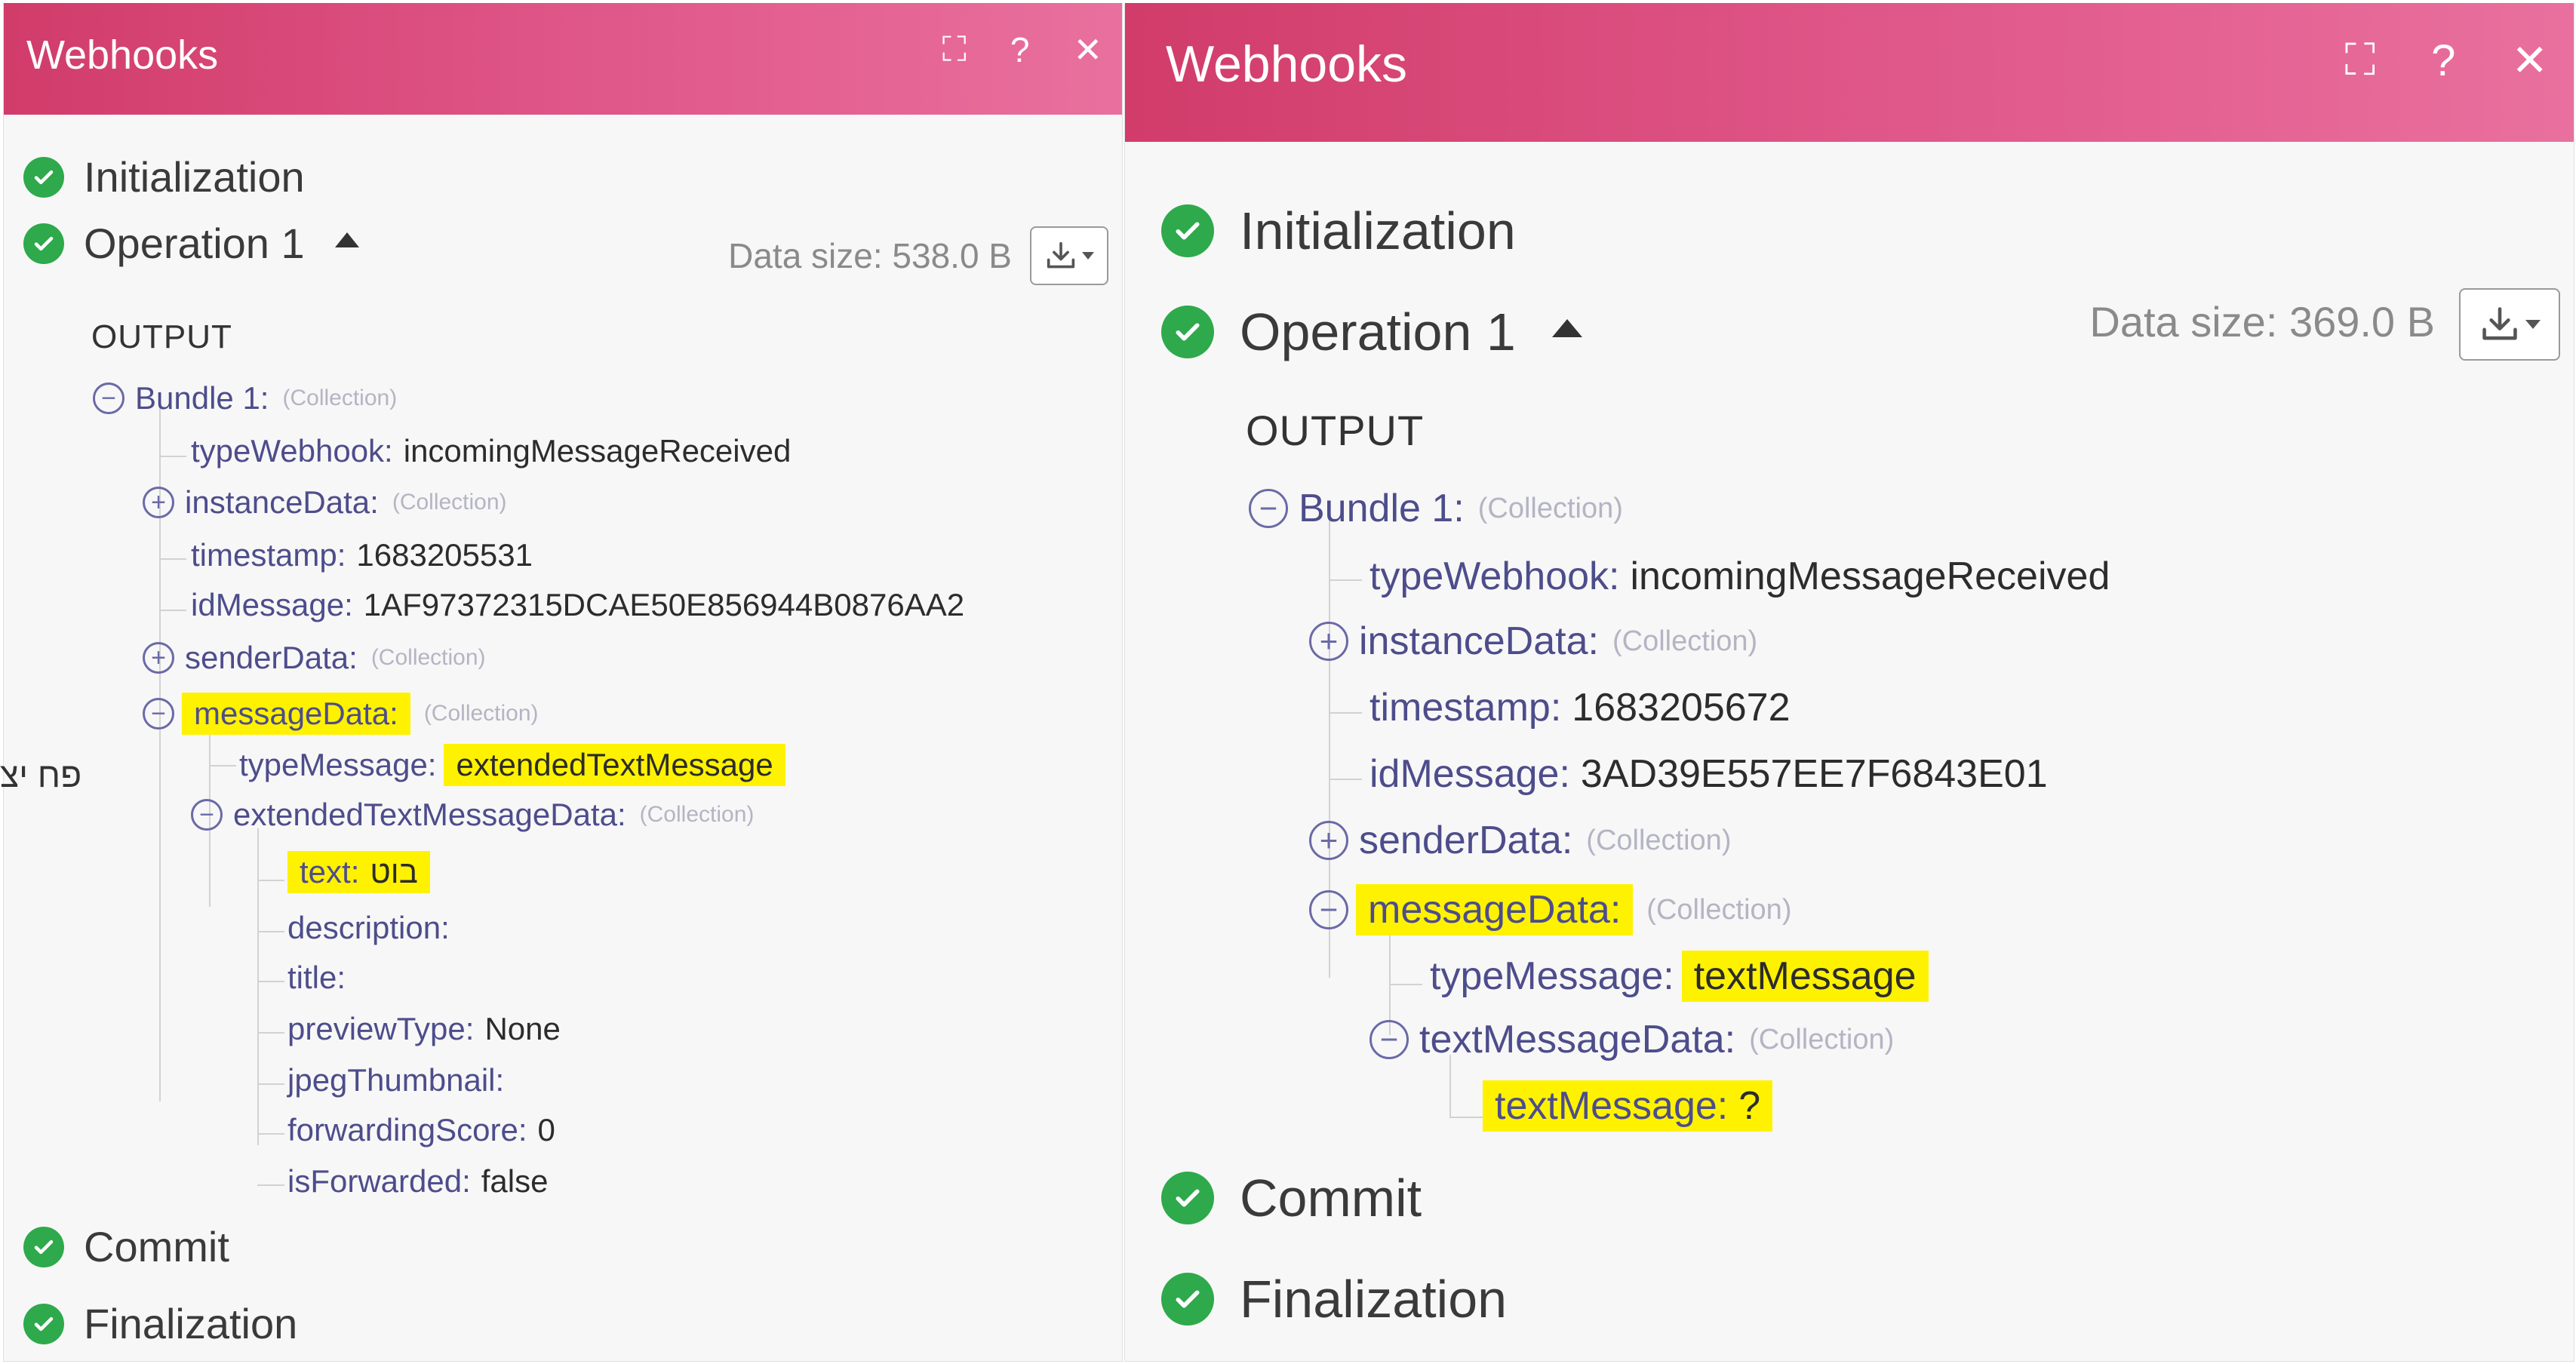 The width and height of the screenshot is (2576, 1364). What do you see at coordinates (1631, 1039) in the screenshot?
I see `tree-item-textMessageData: − textMessageData: (Collection)` at bounding box center [1631, 1039].